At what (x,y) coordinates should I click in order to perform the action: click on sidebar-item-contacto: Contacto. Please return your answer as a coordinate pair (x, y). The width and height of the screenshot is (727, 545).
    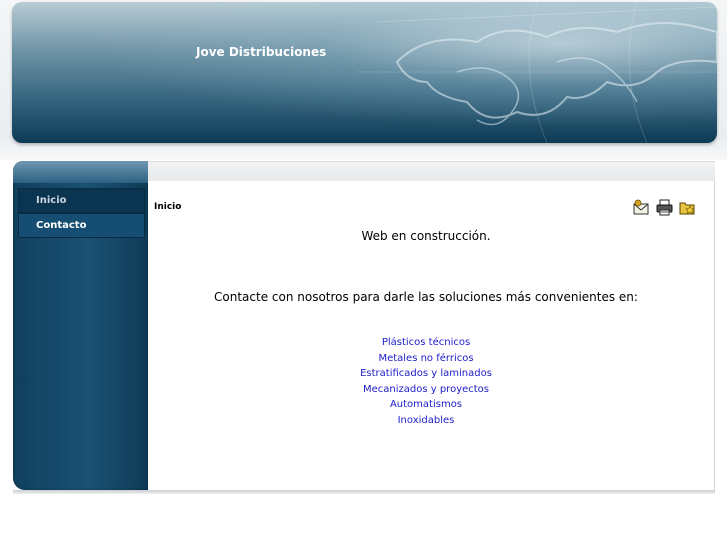
    Looking at the image, I should click on (81, 225).